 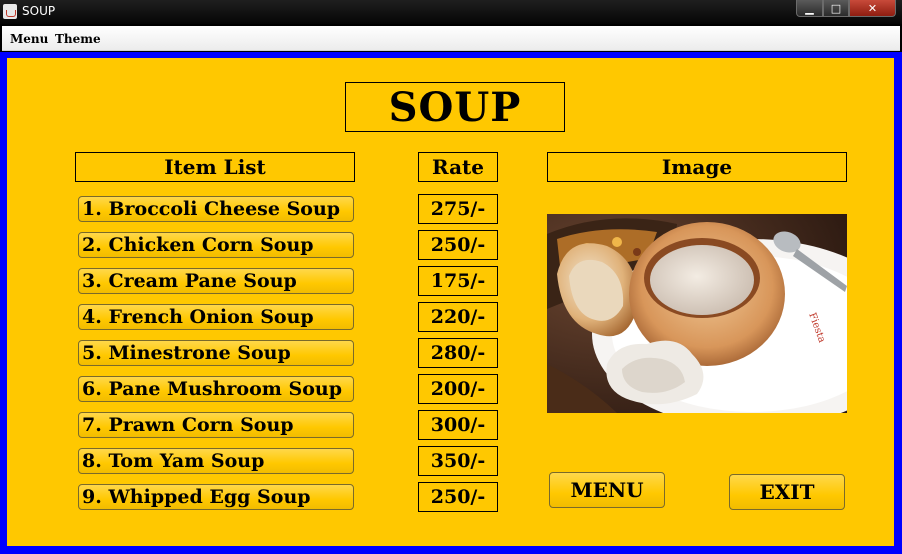 What do you see at coordinates (78, 39) in the screenshot?
I see `menu-item-theme: Theme` at bounding box center [78, 39].